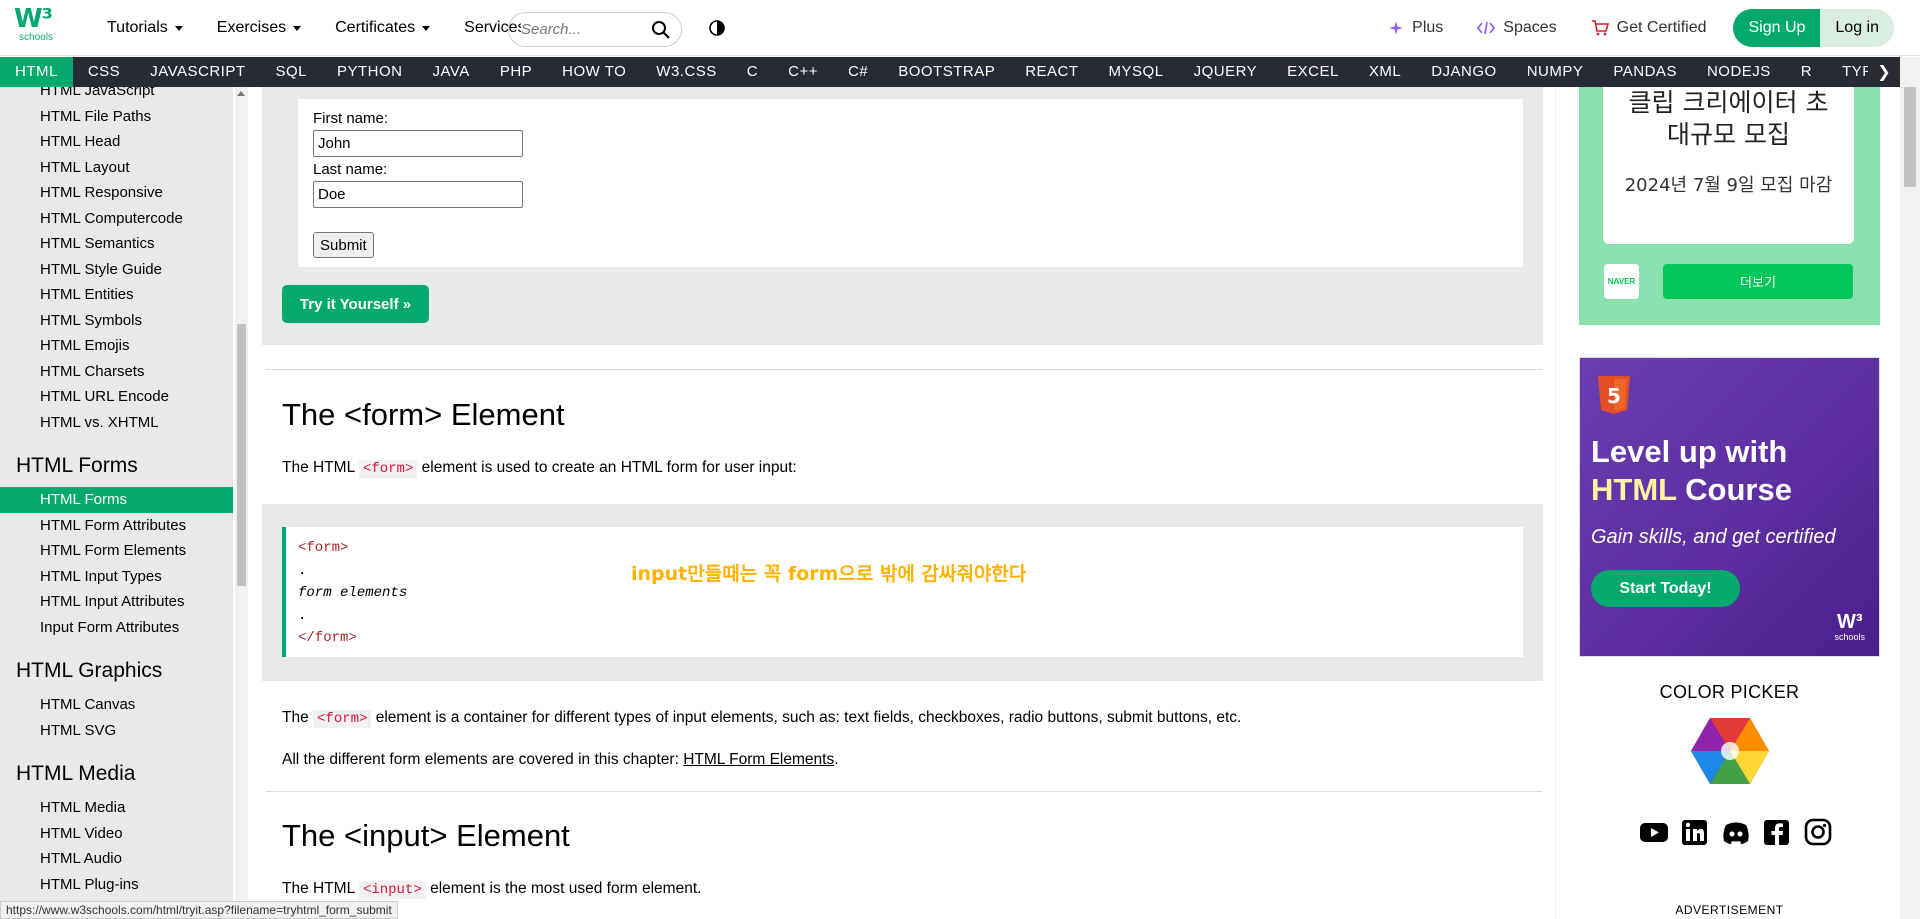 The image size is (1920, 919). I want to click on youtube-icon, so click(1654, 832).